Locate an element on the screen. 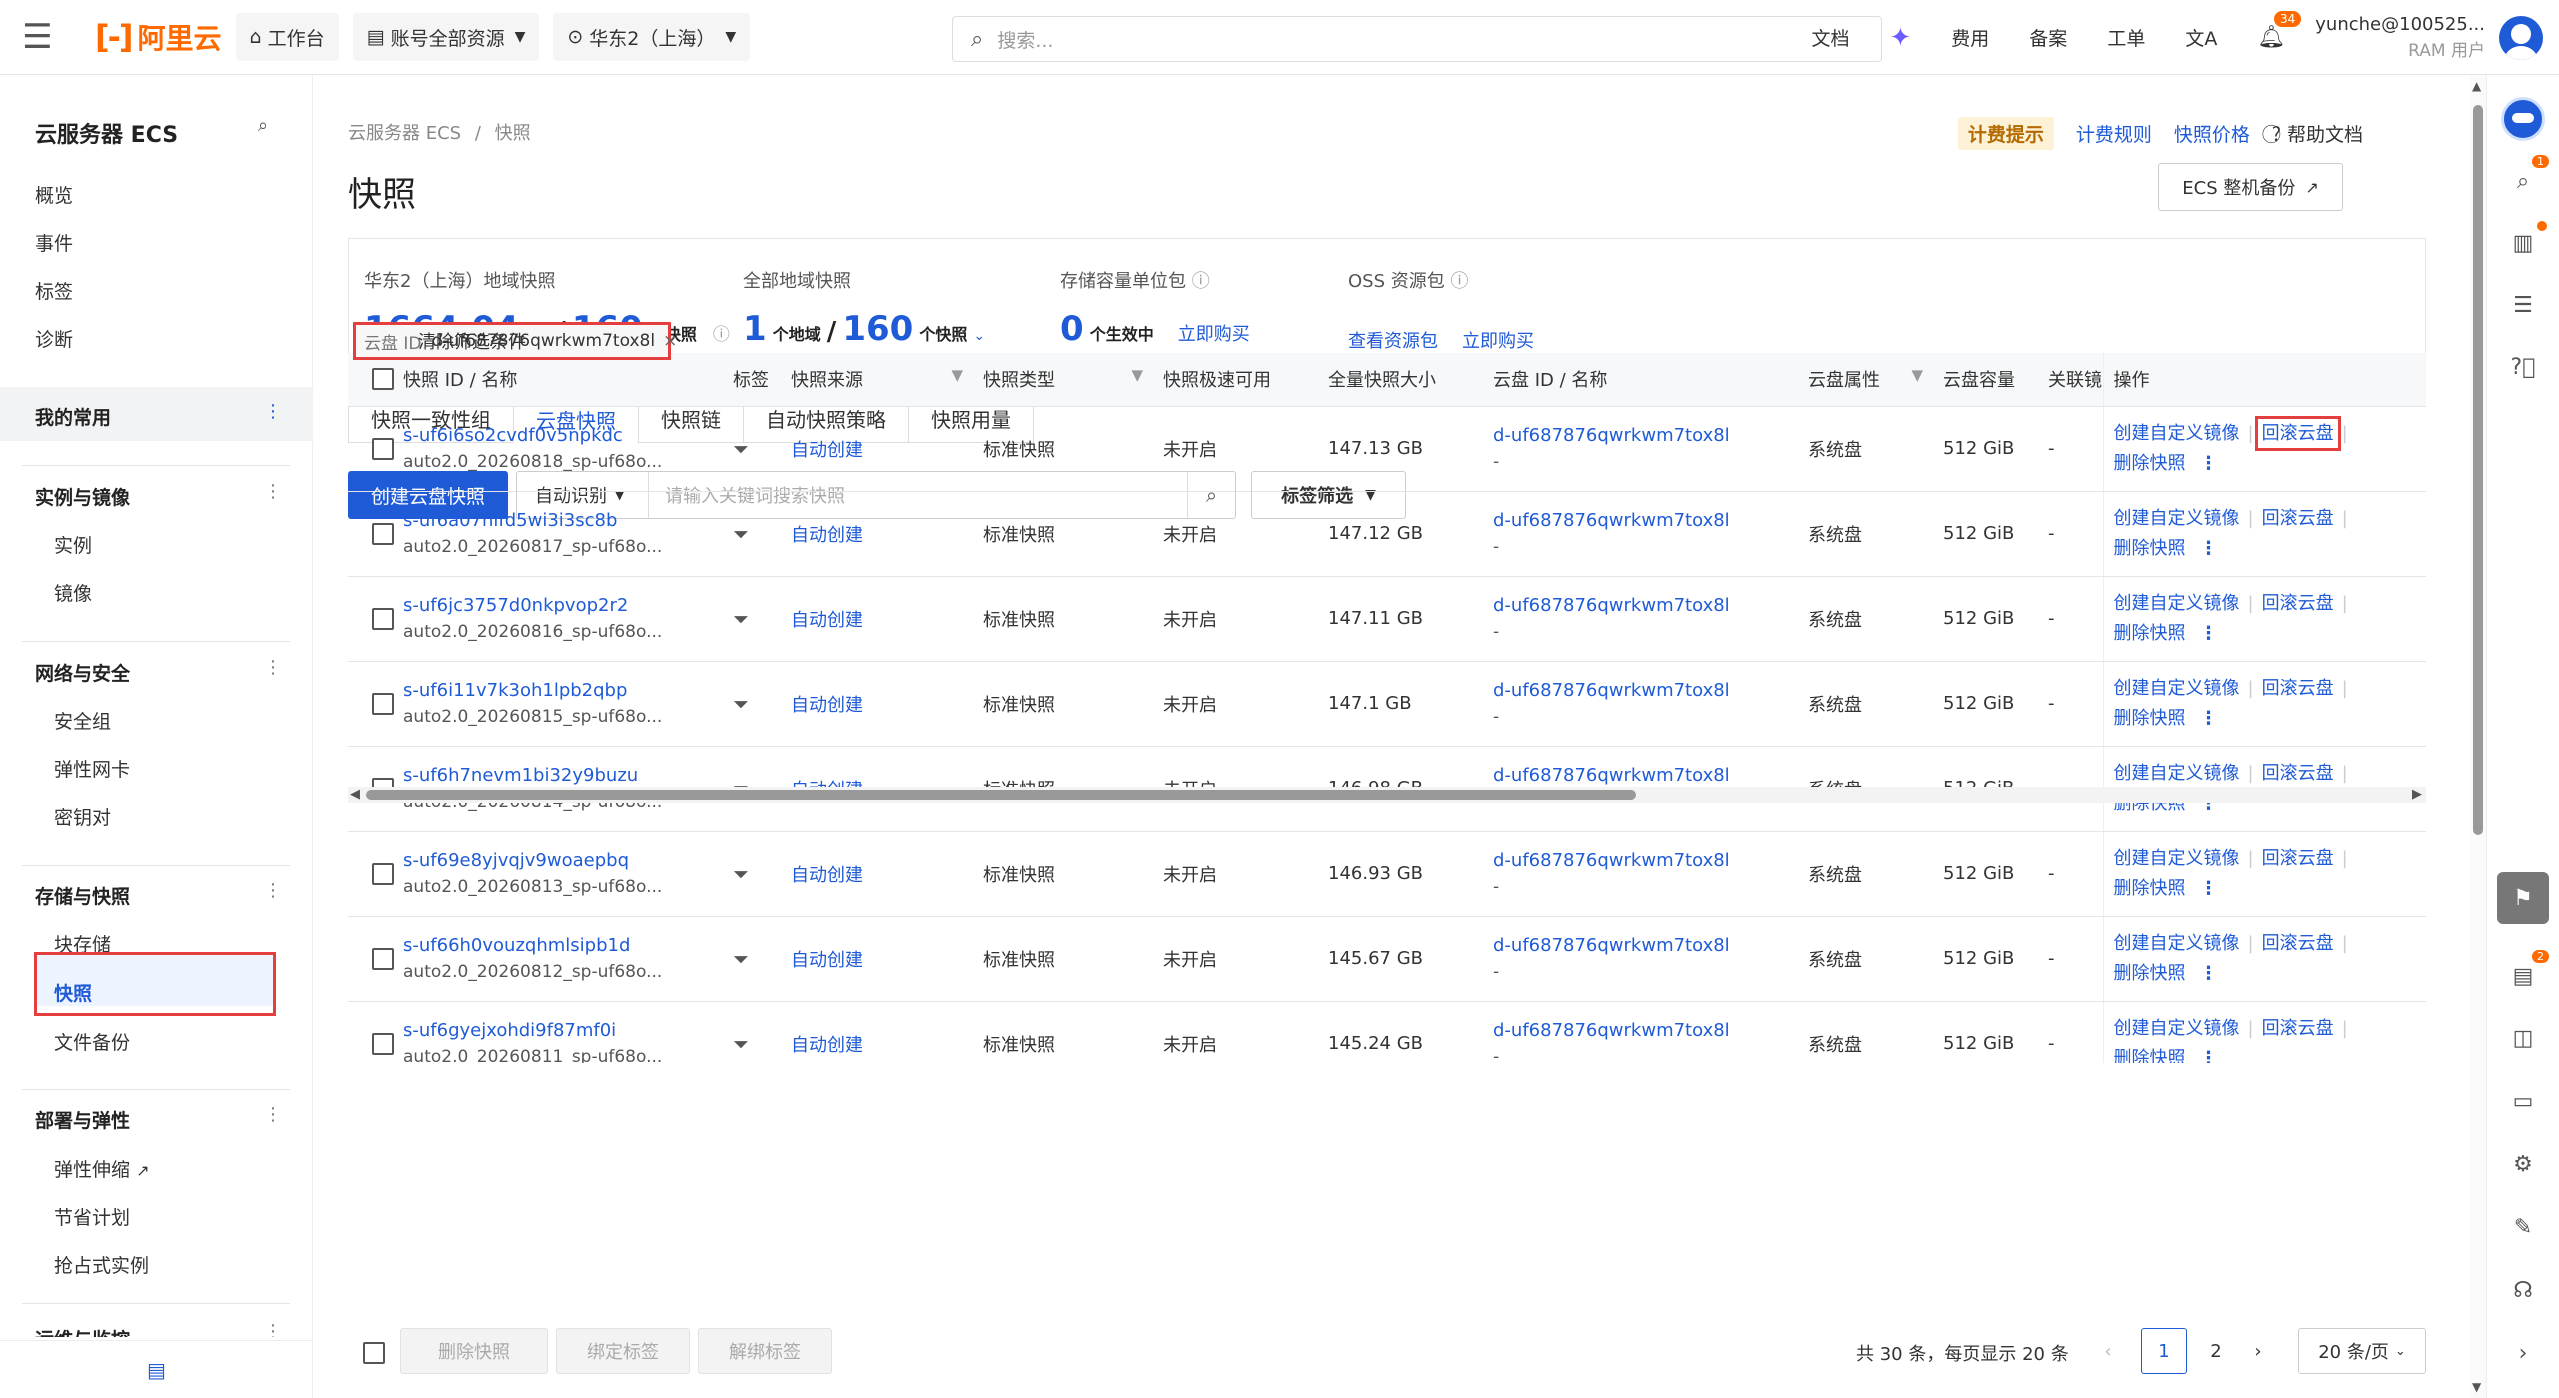 The width and height of the screenshot is (2559, 1398). notification-bell-icon: 🔔︎ 34 is located at coordinates (2279, 30).